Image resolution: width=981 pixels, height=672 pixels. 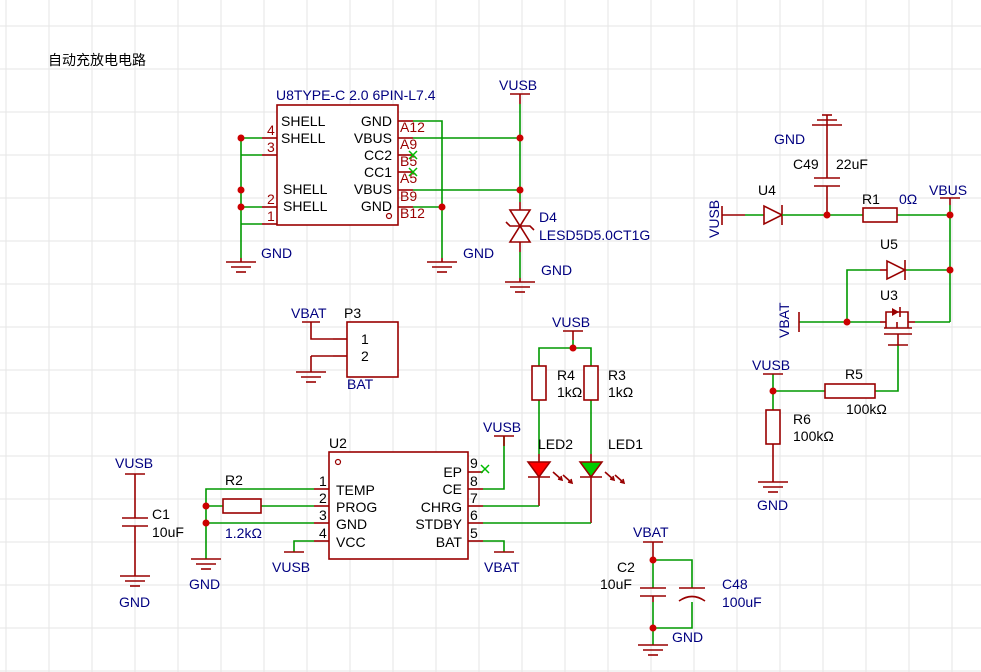 What do you see at coordinates (620, 392) in the screenshot?
I see `r3-value: 1kΩ` at bounding box center [620, 392].